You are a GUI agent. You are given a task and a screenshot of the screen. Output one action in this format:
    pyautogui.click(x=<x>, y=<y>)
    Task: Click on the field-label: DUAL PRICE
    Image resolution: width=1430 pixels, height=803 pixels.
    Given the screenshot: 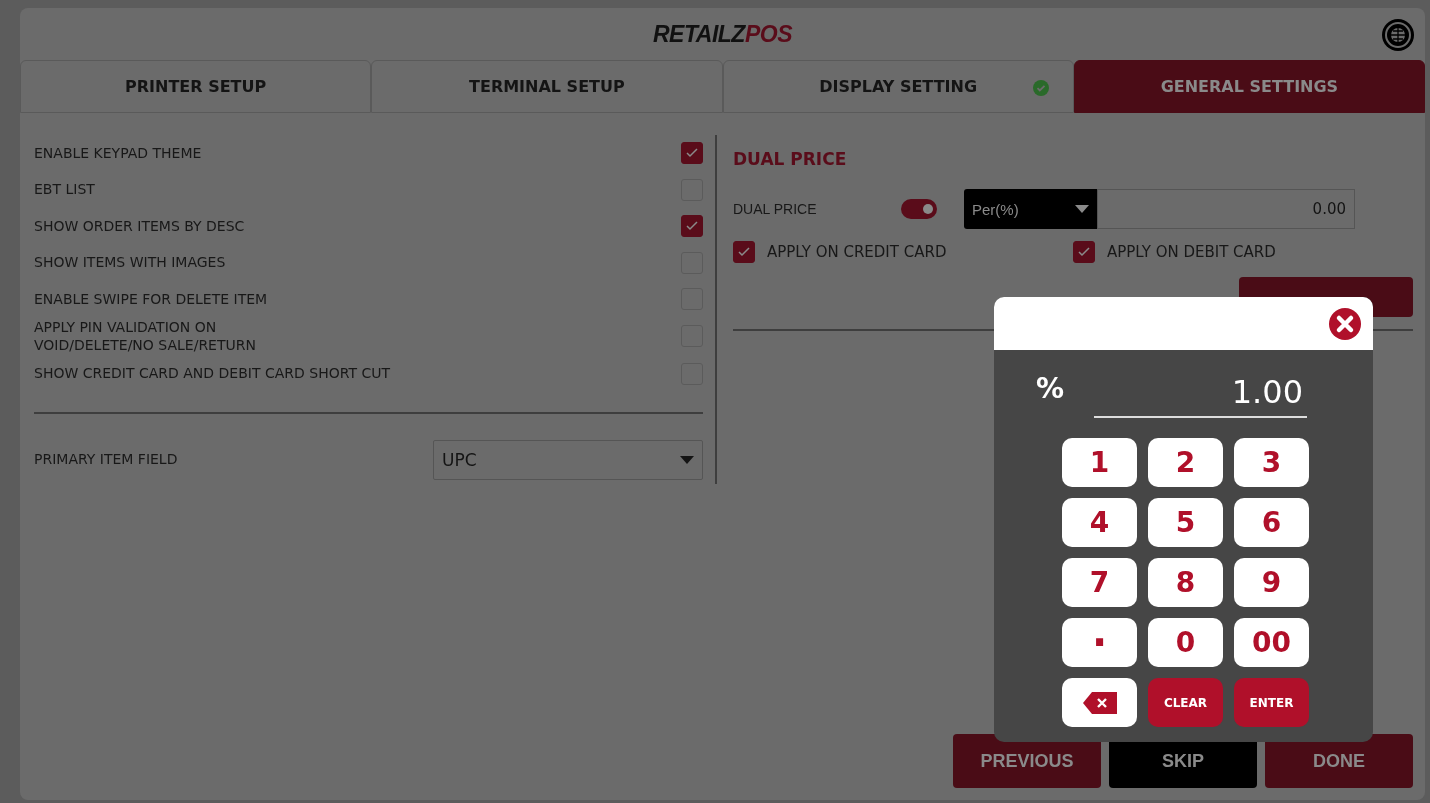 What is the action you would take?
    pyautogui.click(x=775, y=209)
    